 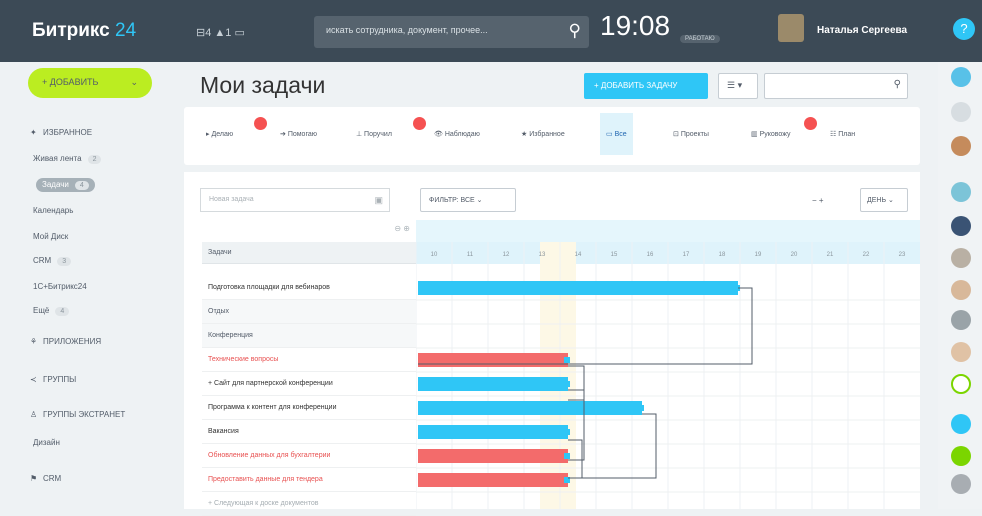 What do you see at coordinates (309, 288) in the screenshot?
I see `task-row: Подготовка площадки для вебинаров` at bounding box center [309, 288].